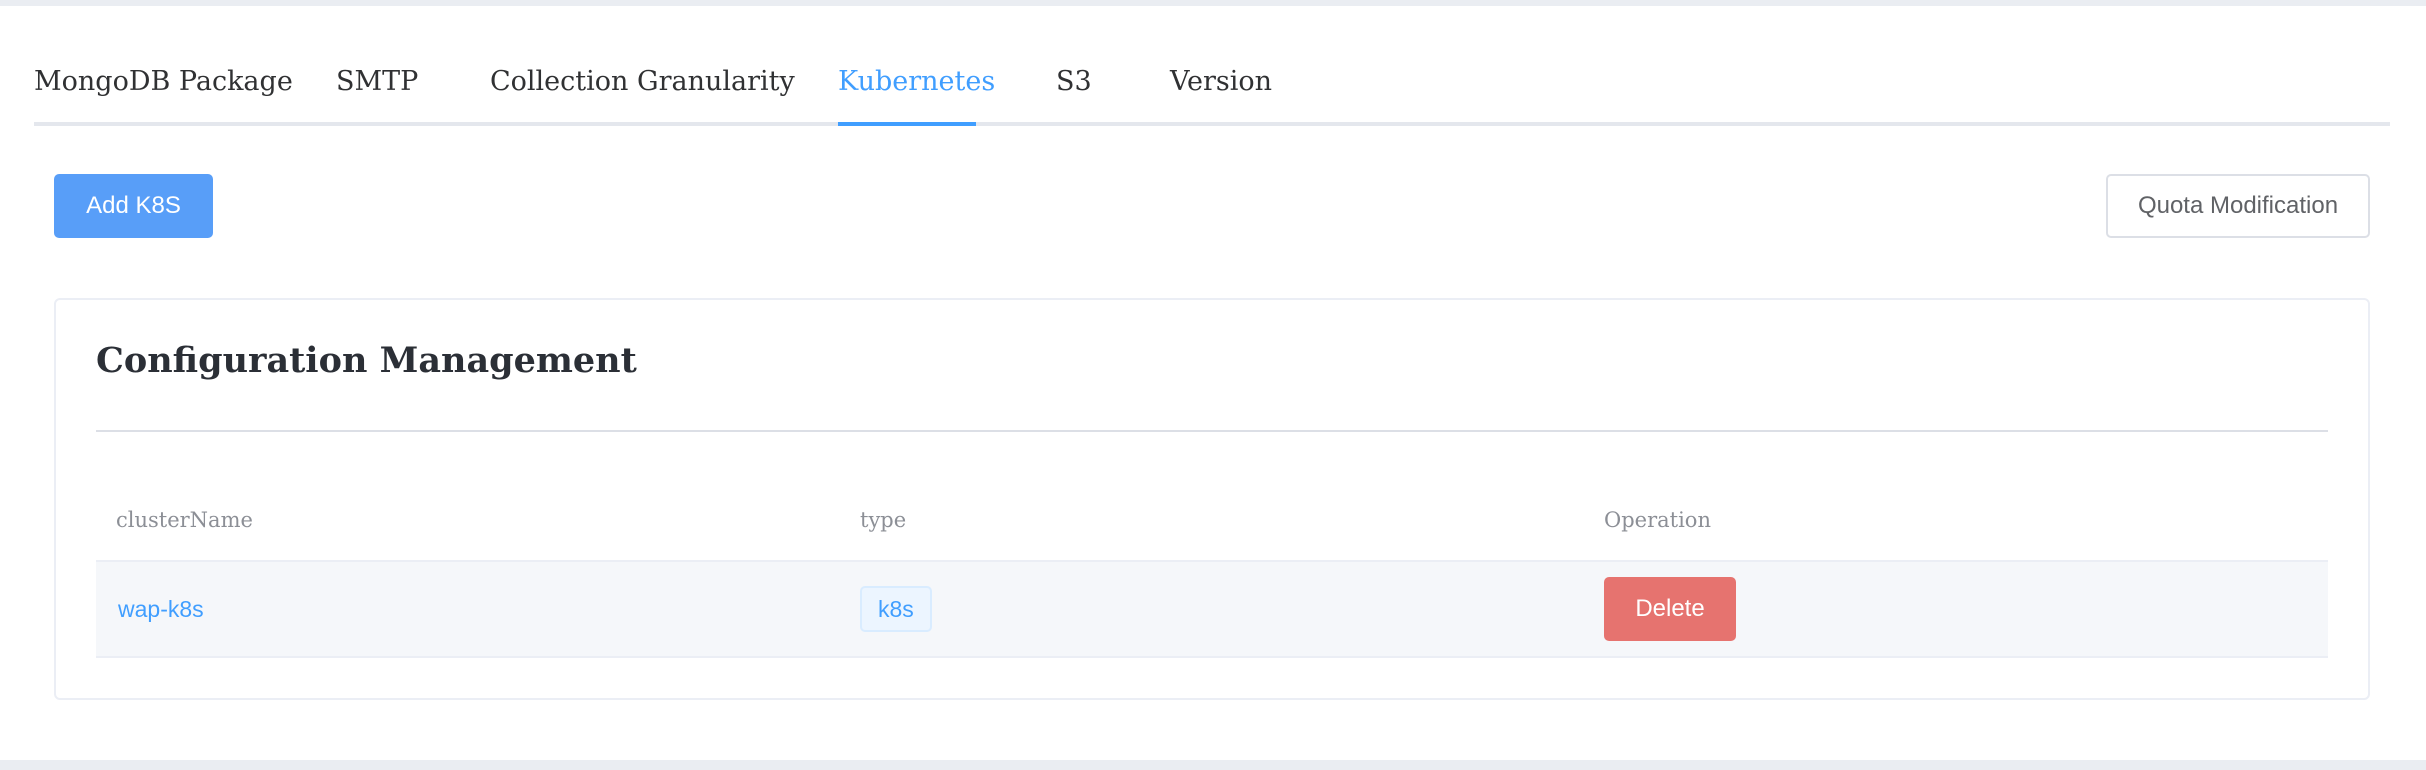 This screenshot has width=2426, height=770. Describe the element at coordinates (1212, 528) in the screenshot. I see `table-header: clusterName type Operation` at that location.